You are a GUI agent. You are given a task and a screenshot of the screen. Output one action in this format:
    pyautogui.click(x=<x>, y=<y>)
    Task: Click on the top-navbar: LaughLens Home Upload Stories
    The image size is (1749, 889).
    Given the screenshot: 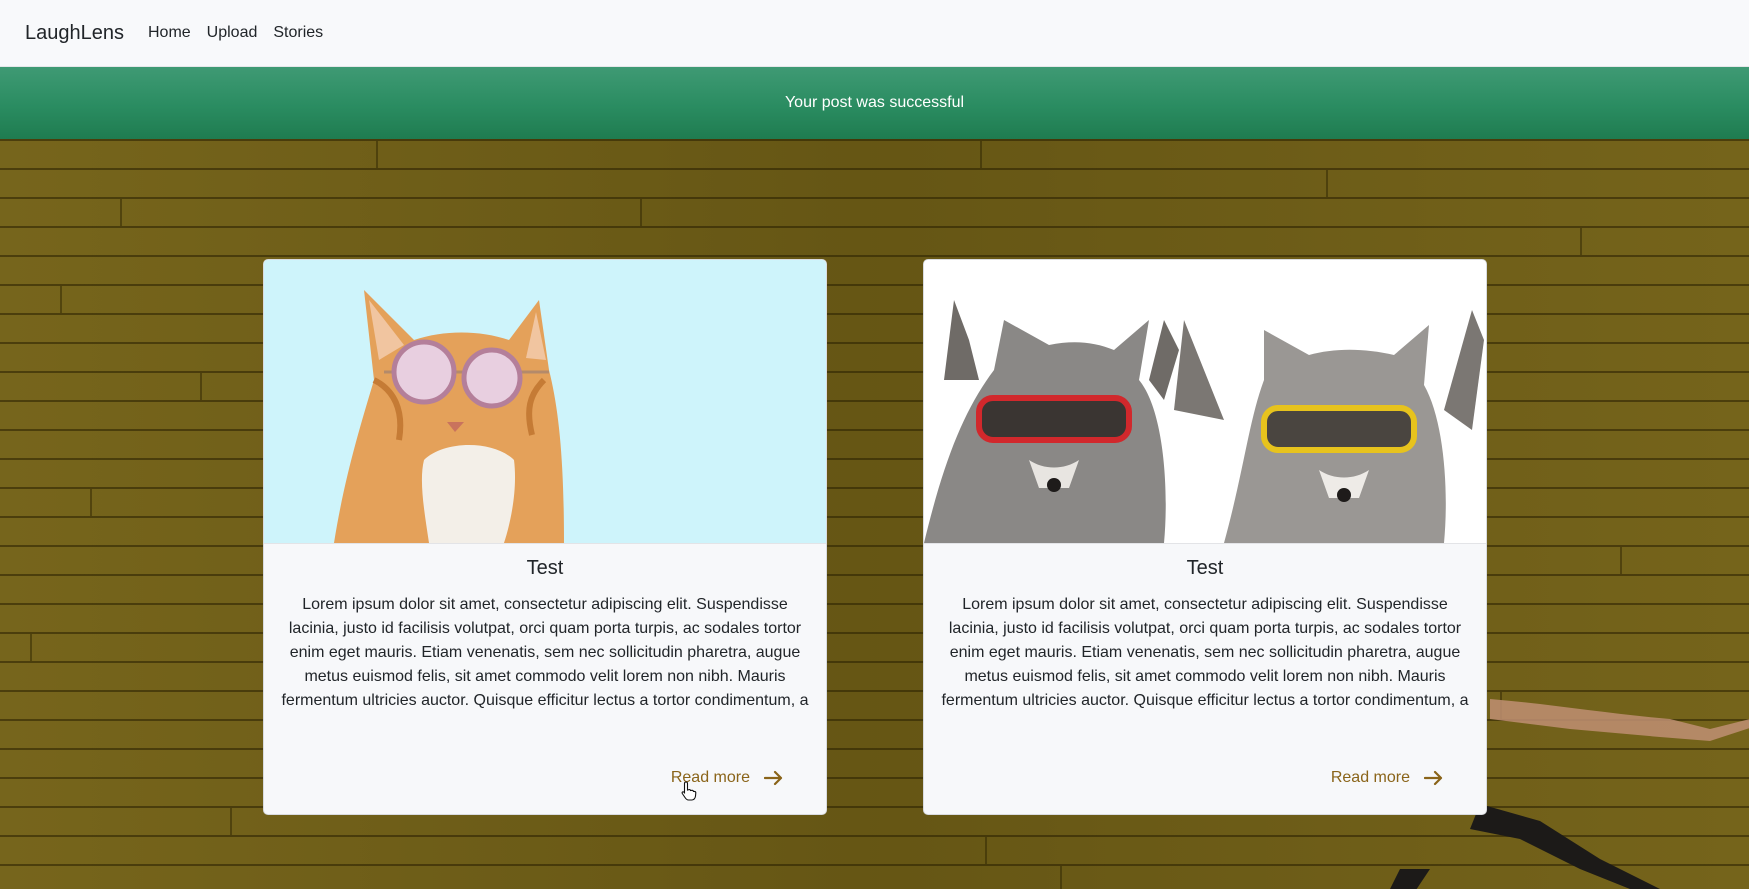 What is the action you would take?
    pyautogui.click(x=874, y=33)
    